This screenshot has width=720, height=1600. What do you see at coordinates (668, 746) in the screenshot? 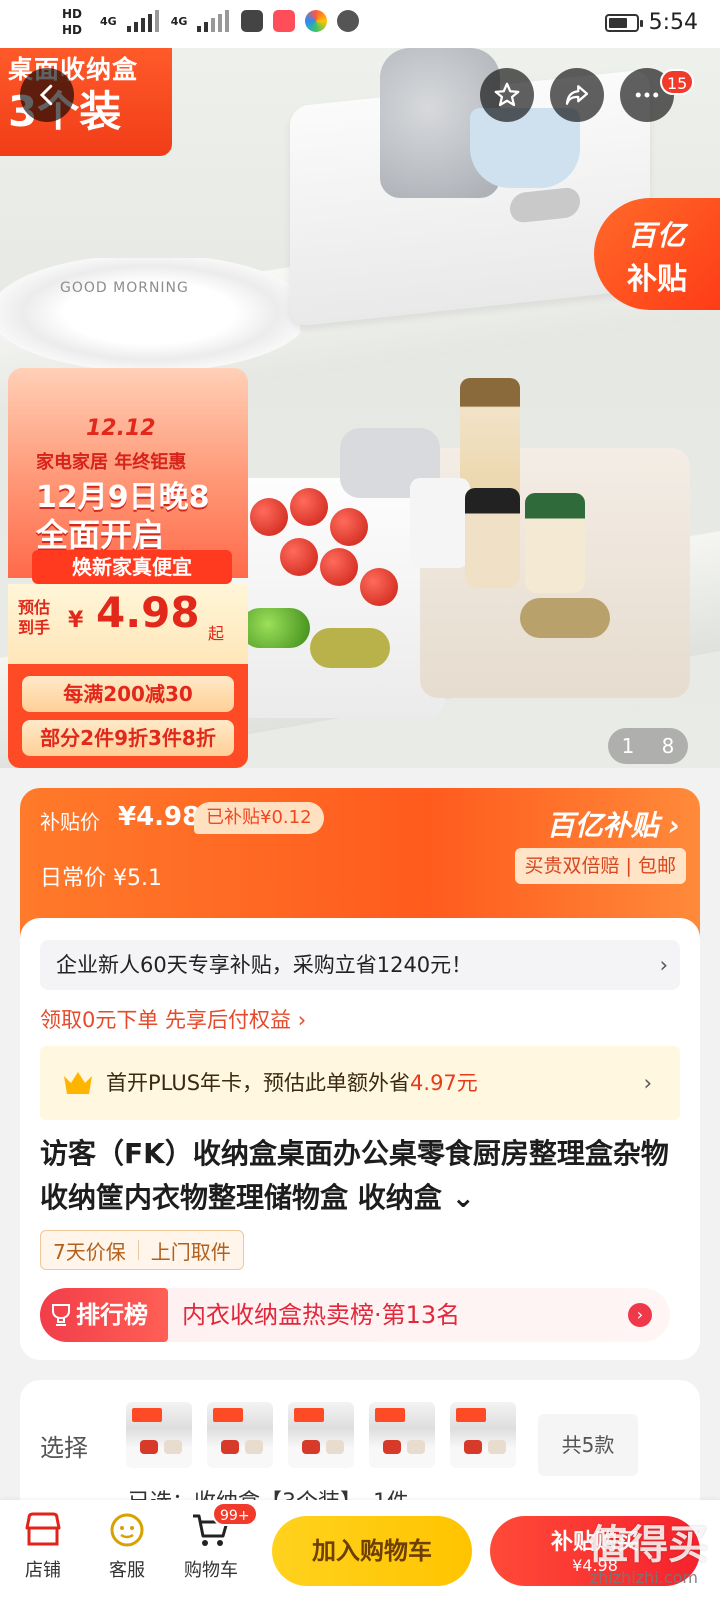
I see `image-counter-total: 8` at bounding box center [668, 746].